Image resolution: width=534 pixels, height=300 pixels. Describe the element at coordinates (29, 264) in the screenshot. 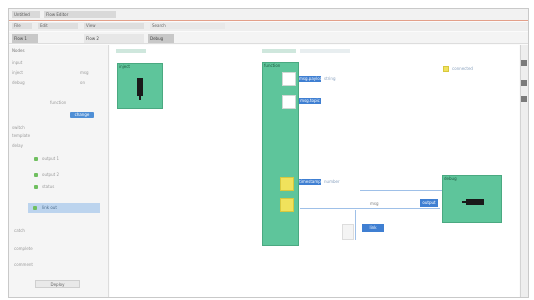

I see `bottom-item-2: comment` at that location.